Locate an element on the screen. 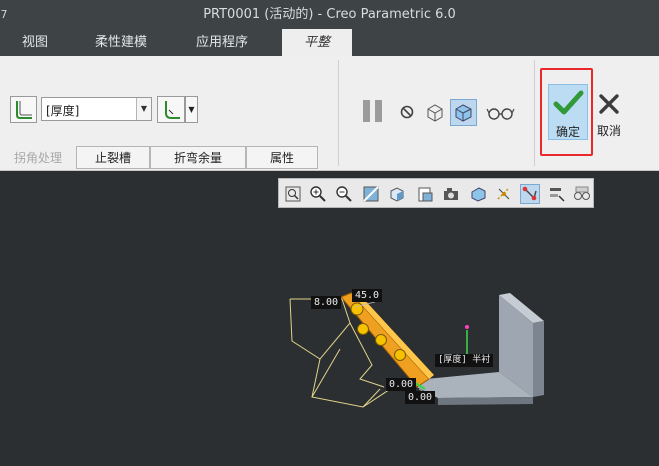 The image size is (659, 466). wireframe-preview-icon is located at coordinates (435, 113).